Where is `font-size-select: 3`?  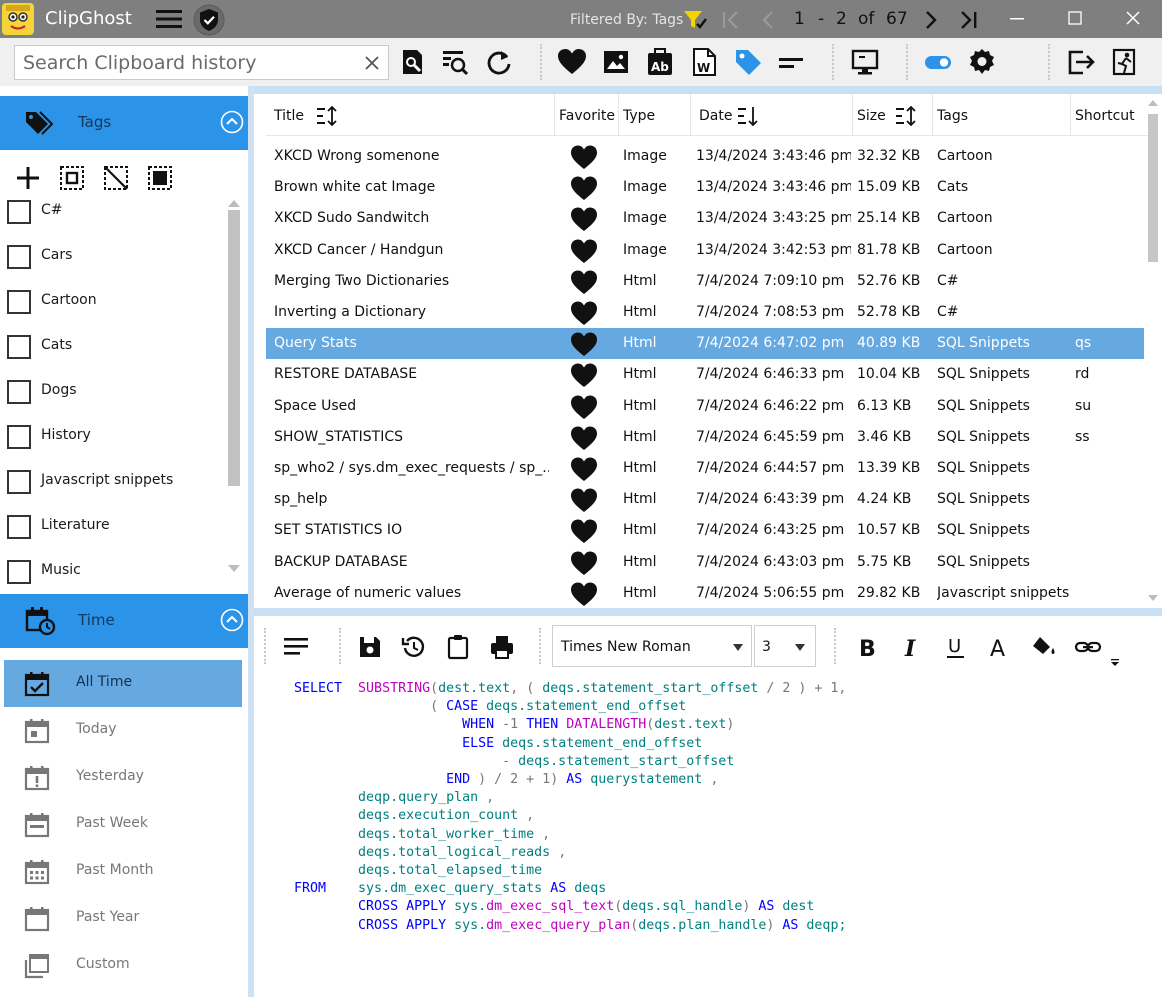
font-size-select: 3 is located at coordinates (785, 646).